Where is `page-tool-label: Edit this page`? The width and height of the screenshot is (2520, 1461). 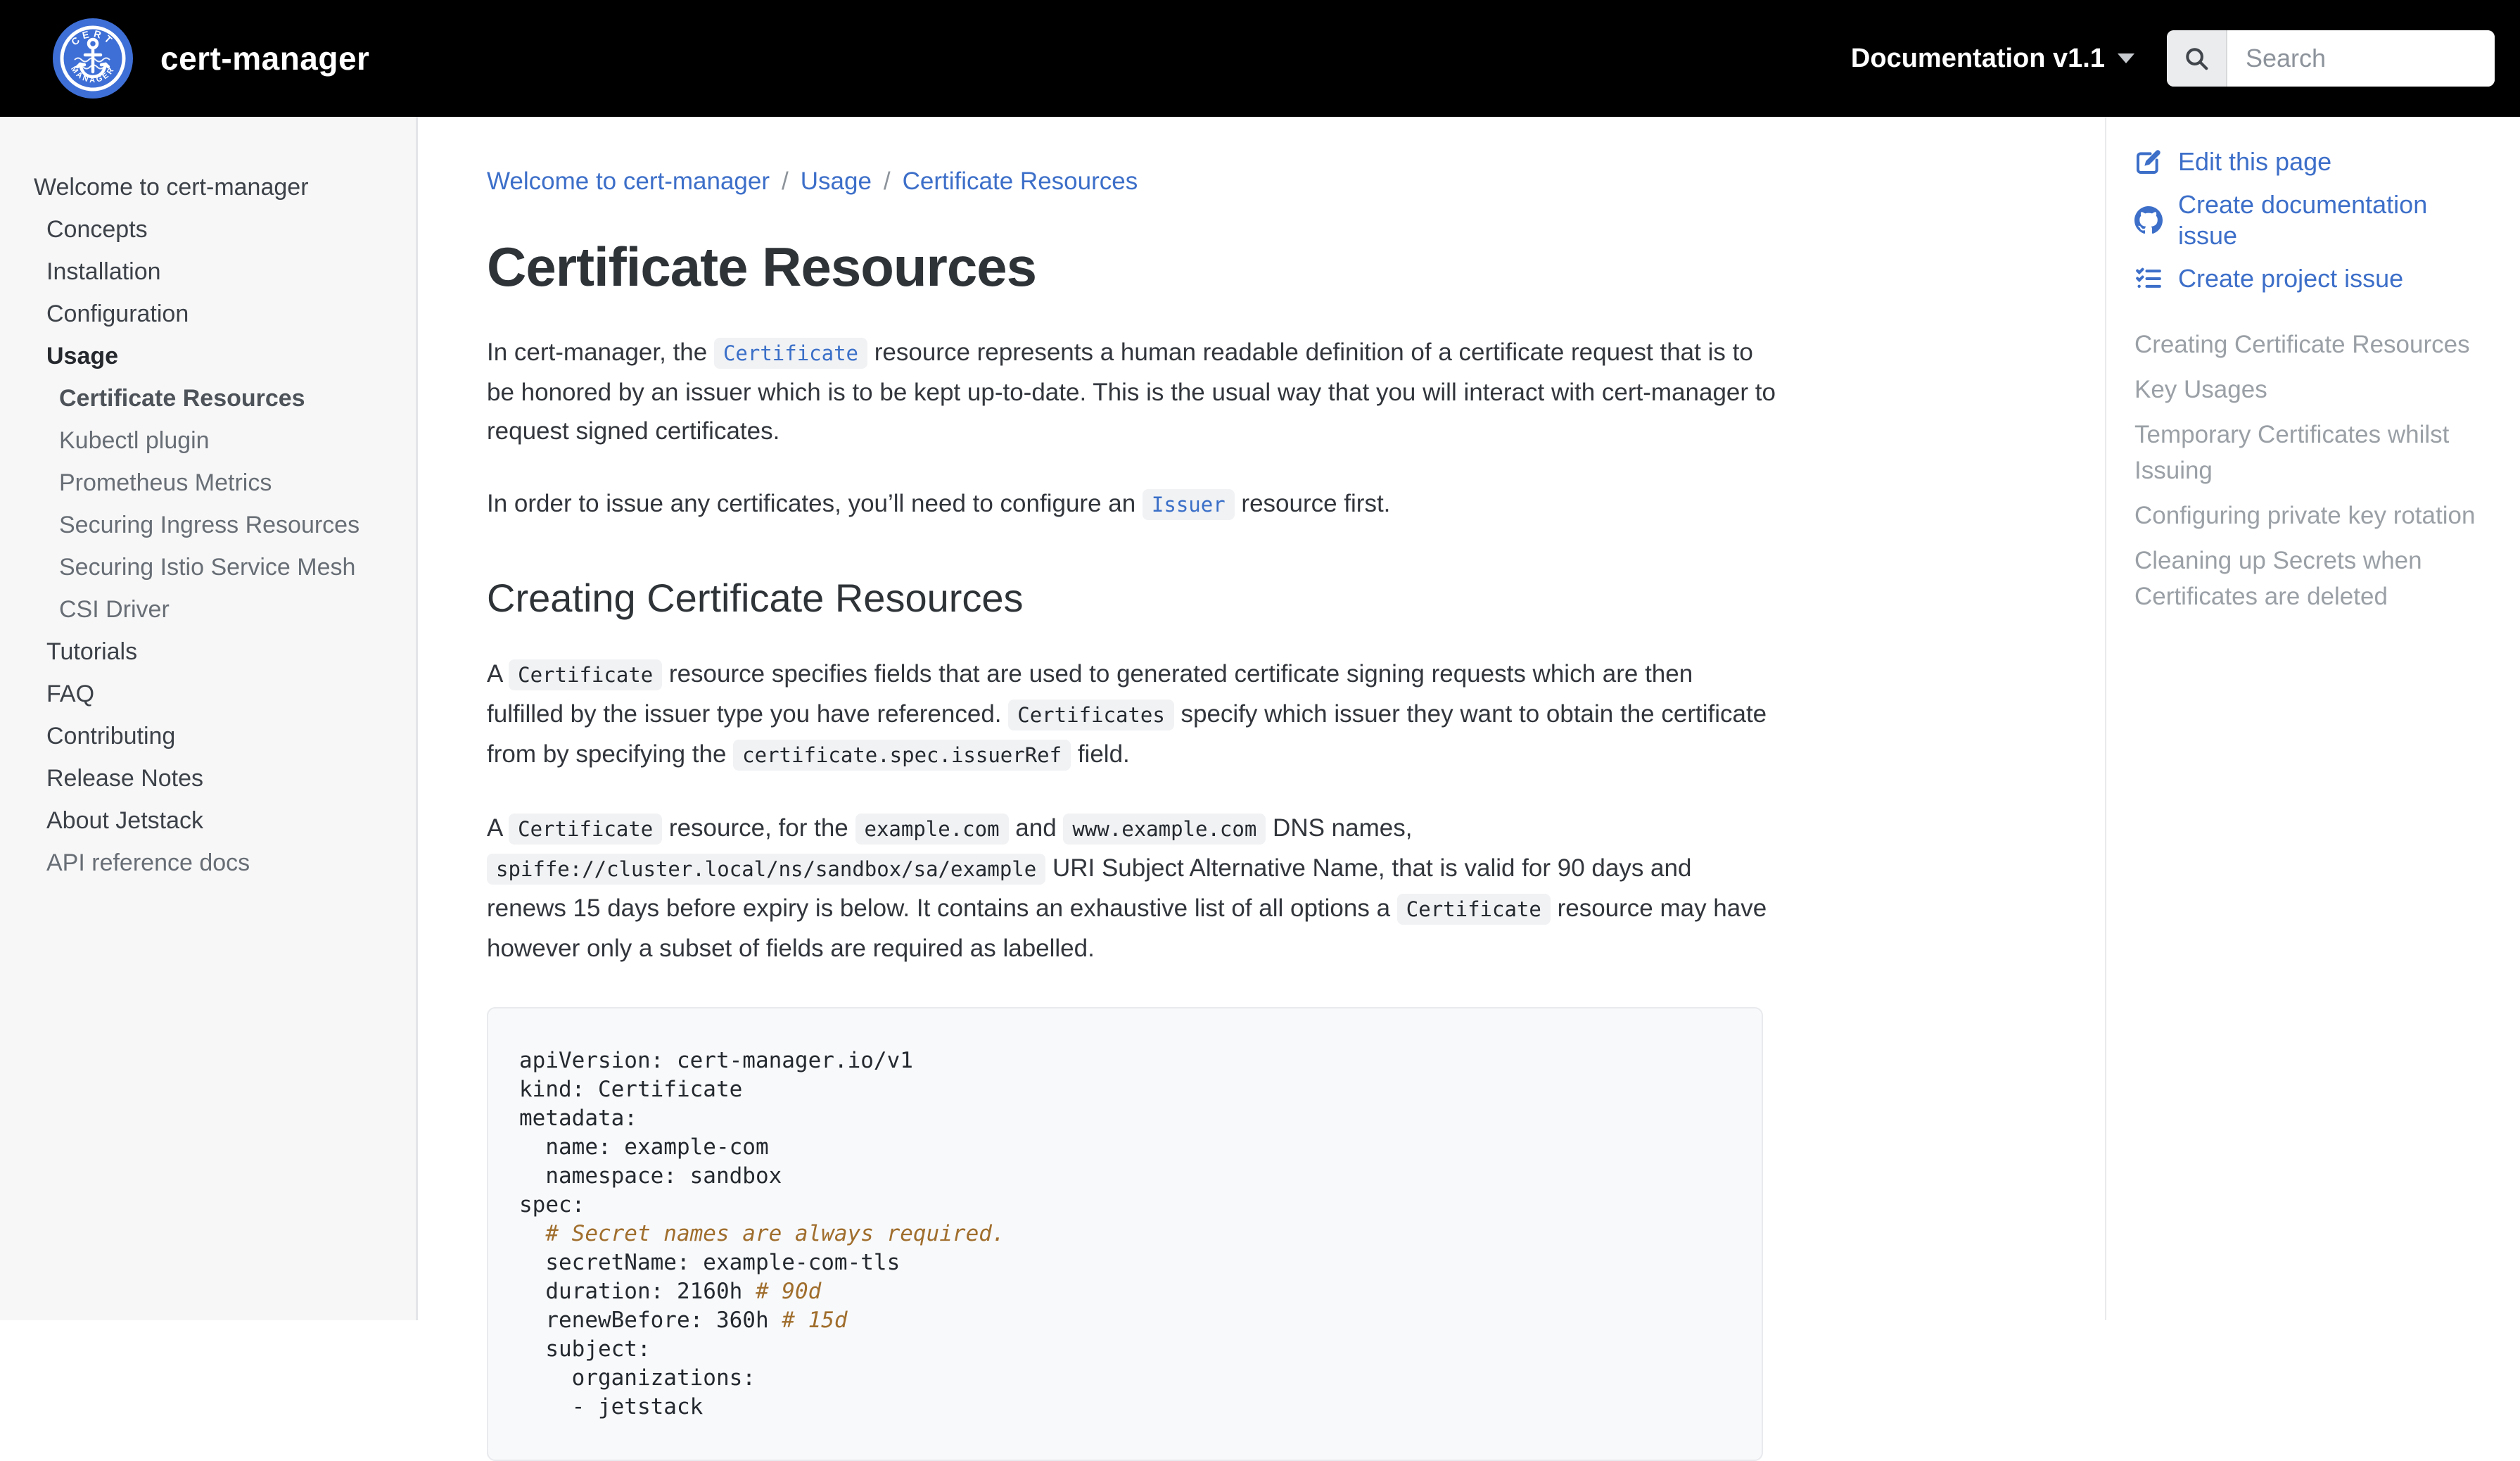
page-tool-label: Edit this page is located at coordinates (2255, 161).